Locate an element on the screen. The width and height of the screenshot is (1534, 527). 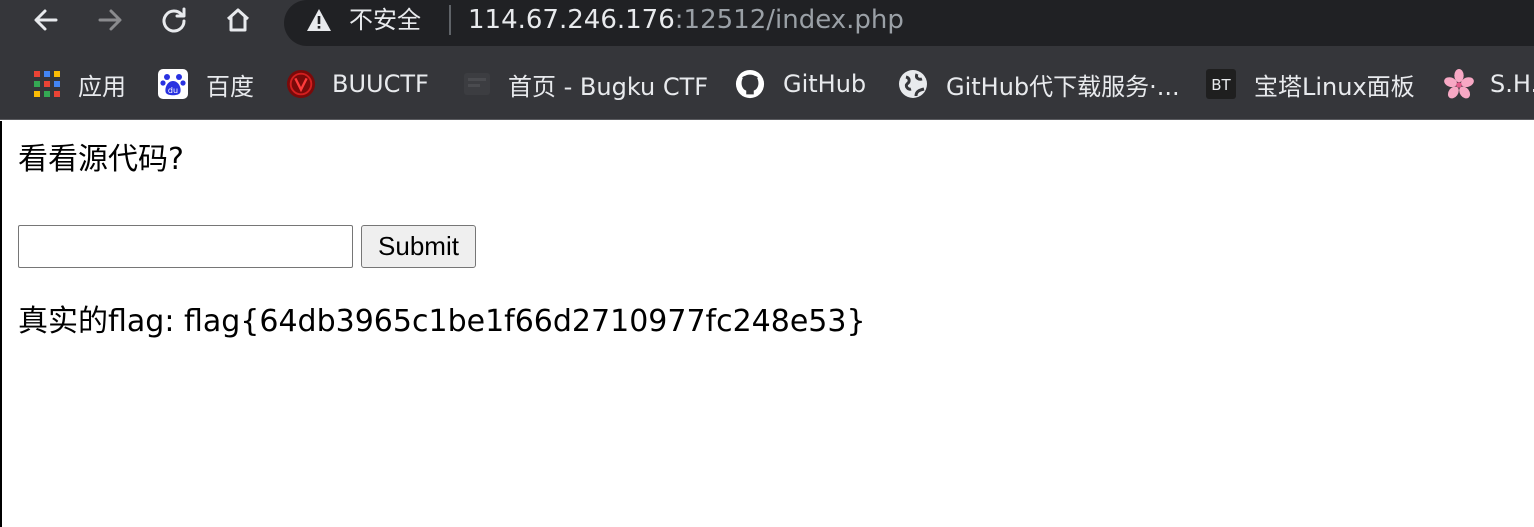
bookmark-bugku: 首页 - Bugku CTF is located at coordinates (585, 84).